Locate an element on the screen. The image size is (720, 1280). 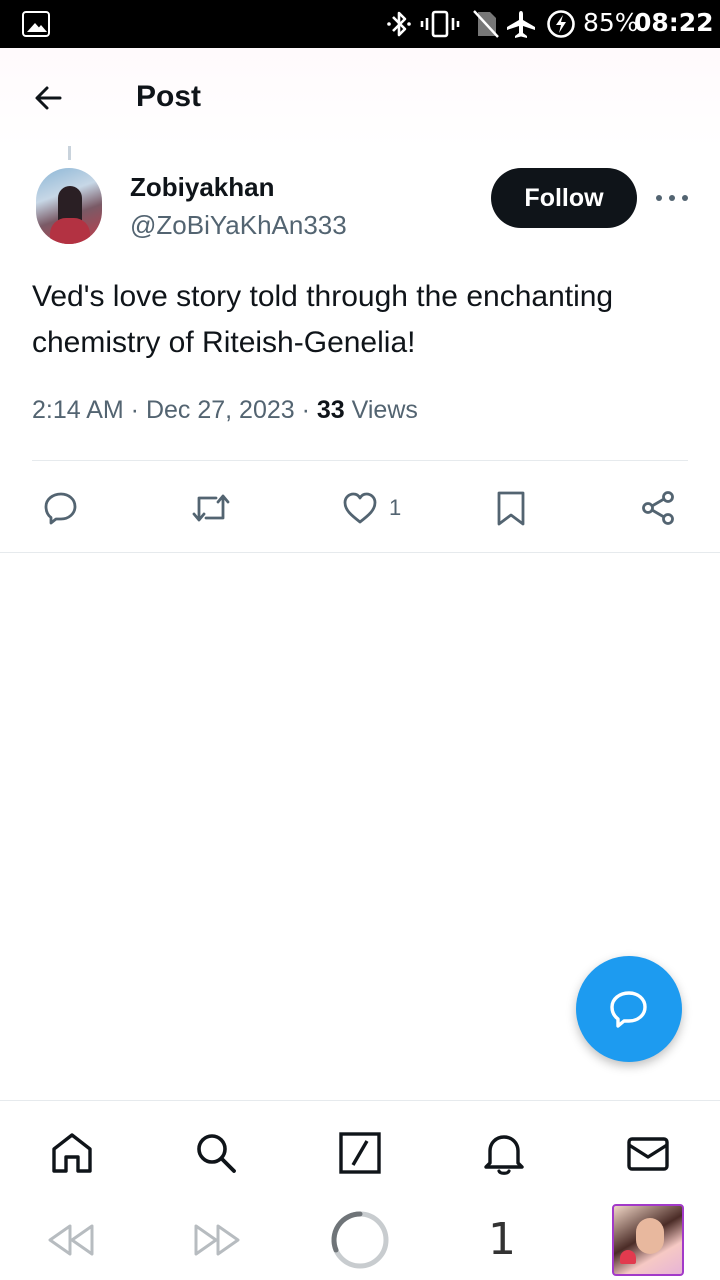
views-label: Views is located at coordinates (385, 410).